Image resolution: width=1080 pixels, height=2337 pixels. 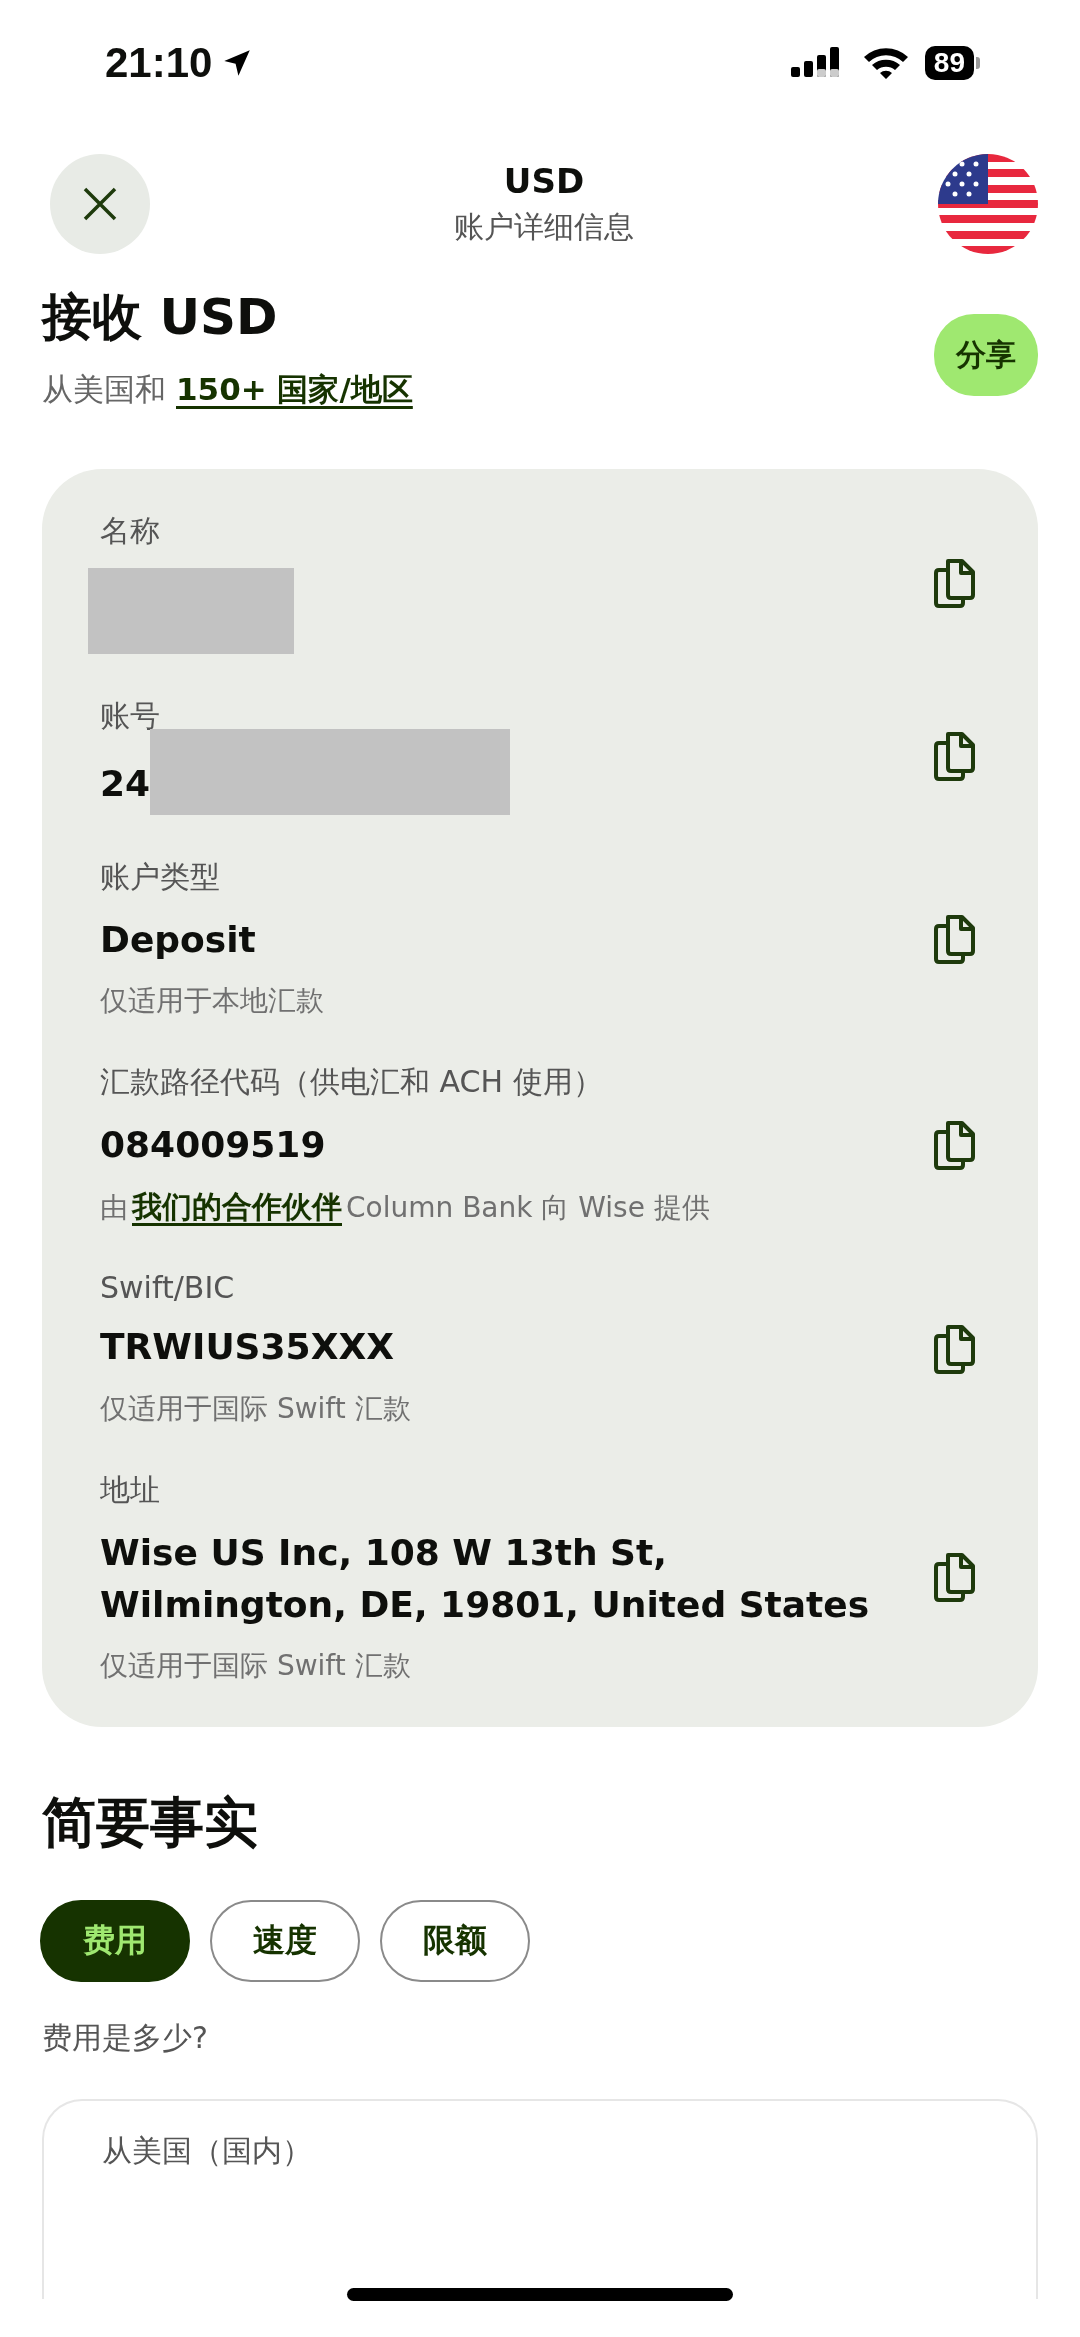 I want to click on field-value: Deposit, so click(x=178, y=940).